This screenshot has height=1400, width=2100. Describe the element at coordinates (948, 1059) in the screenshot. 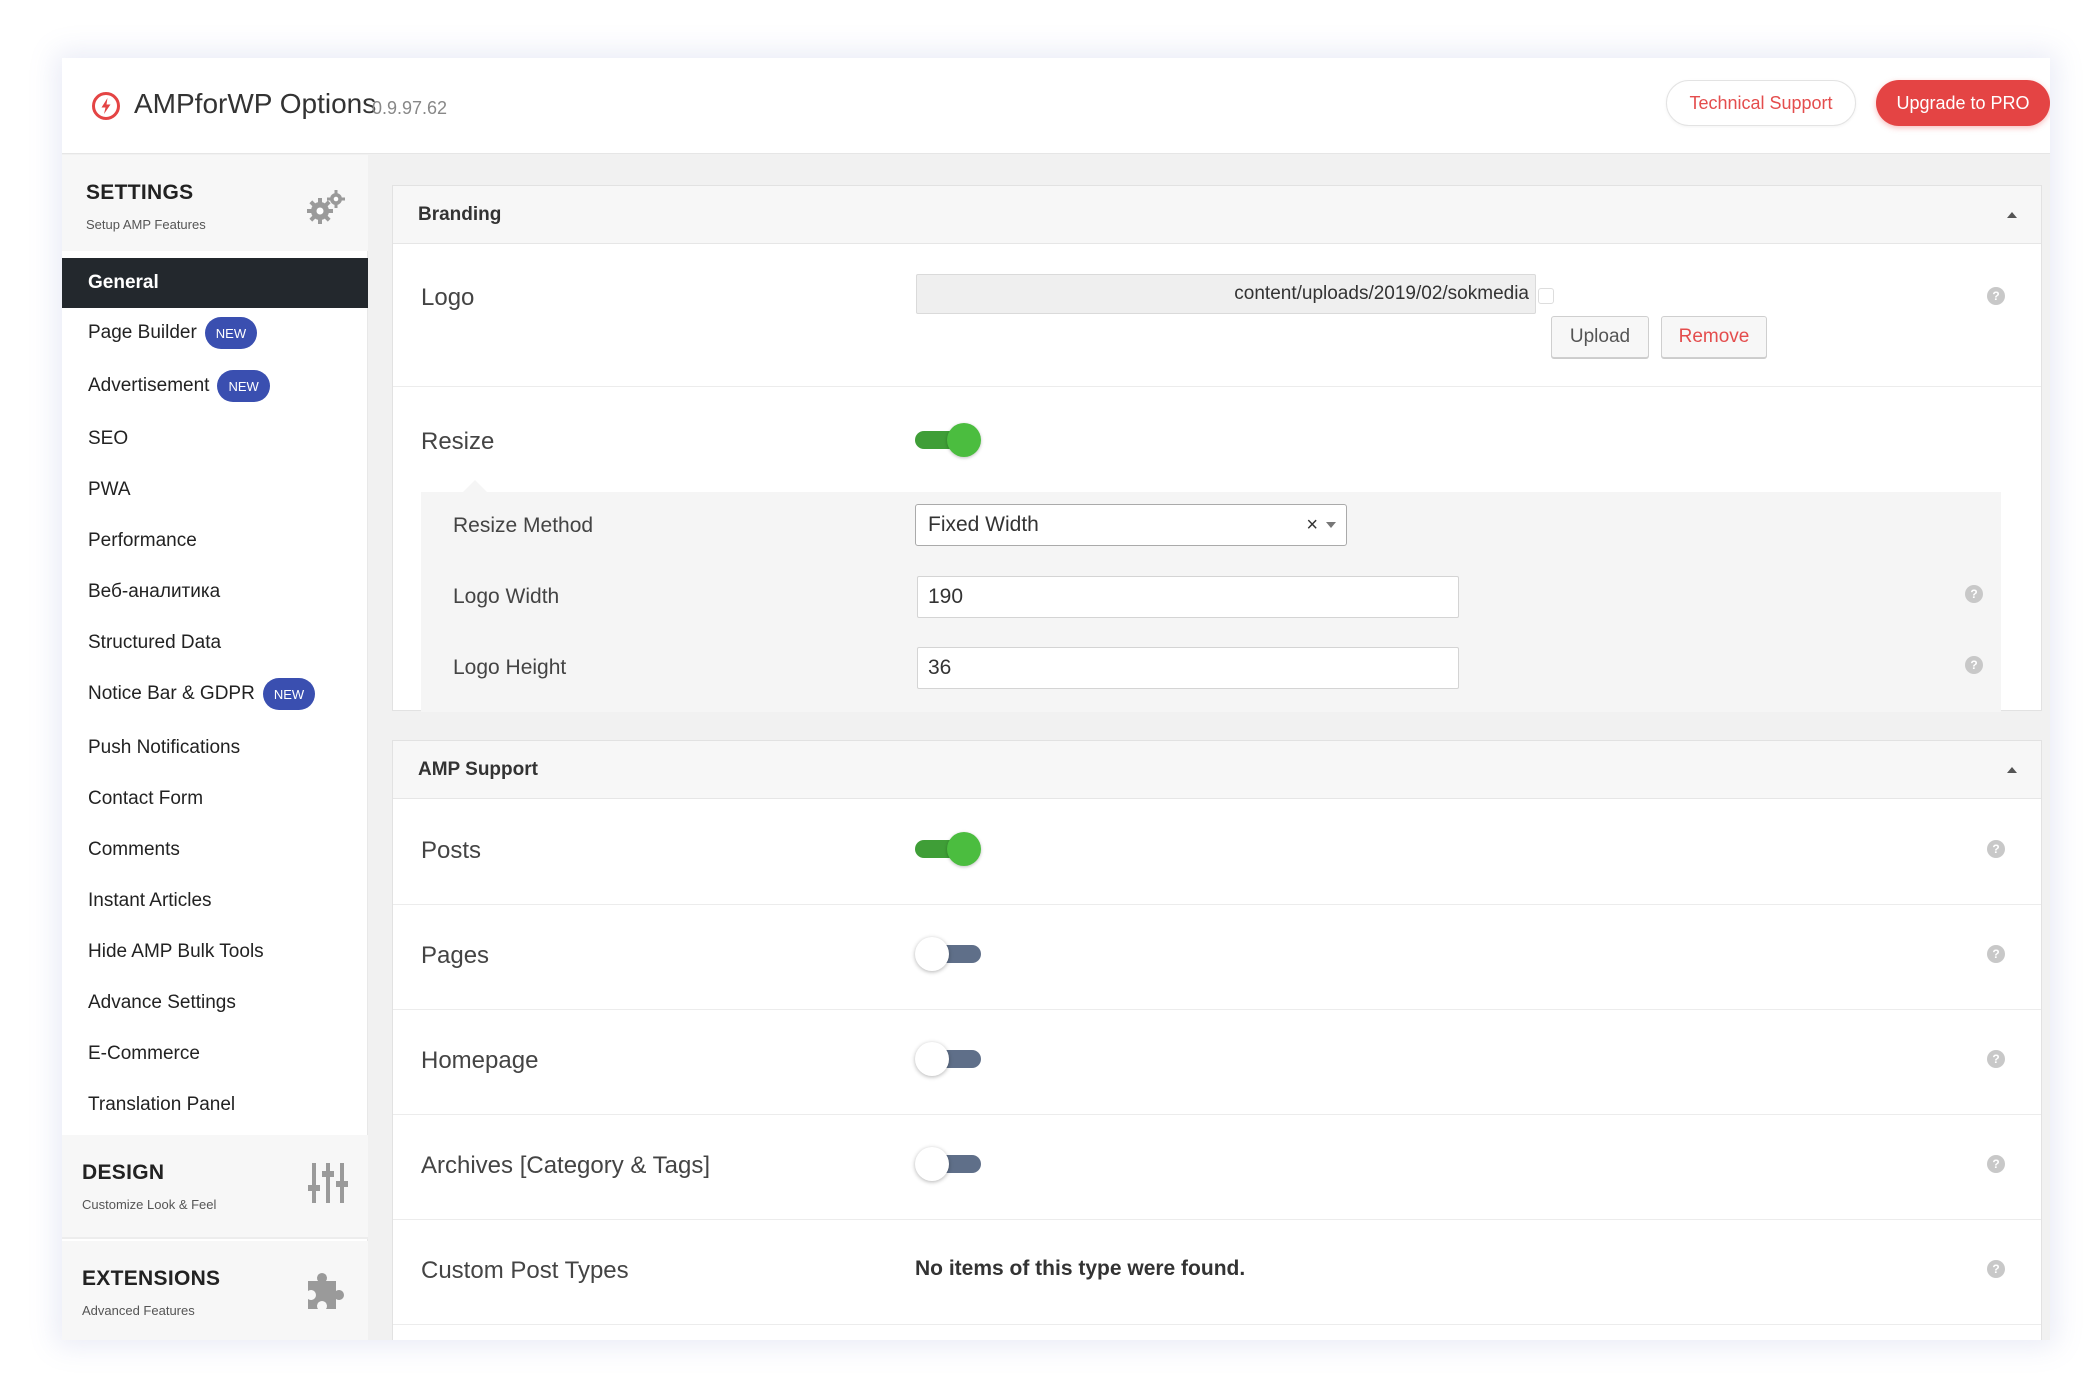

I see `homepage-toggle` at that location.